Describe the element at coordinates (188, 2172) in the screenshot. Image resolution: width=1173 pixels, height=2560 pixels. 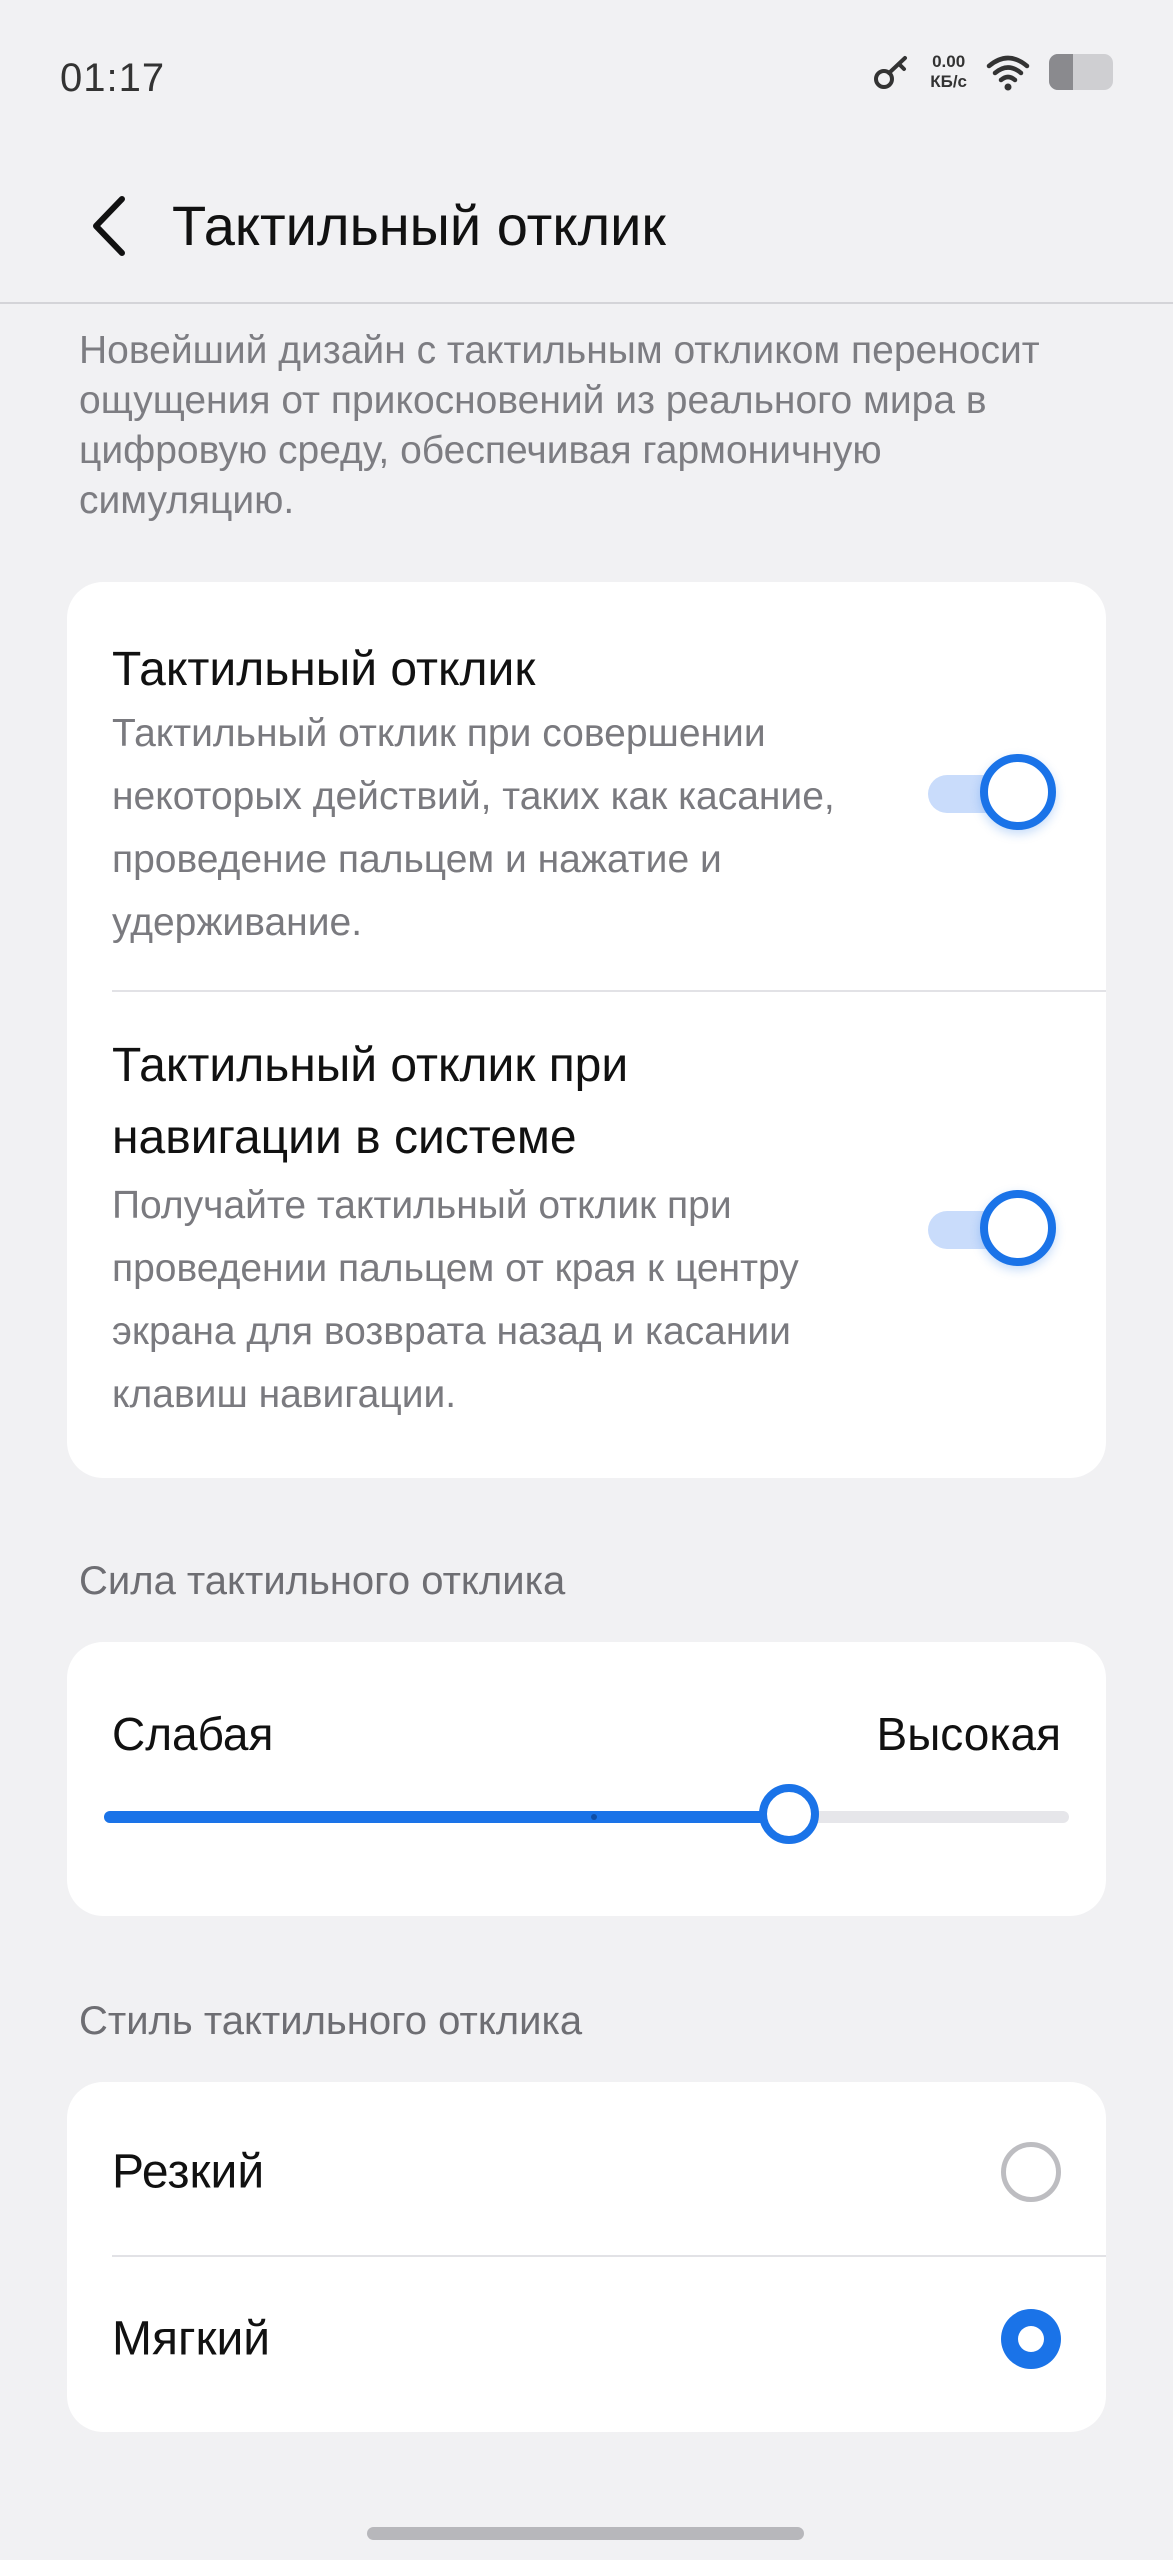
I see `style-option-label: Резкий` at that location.